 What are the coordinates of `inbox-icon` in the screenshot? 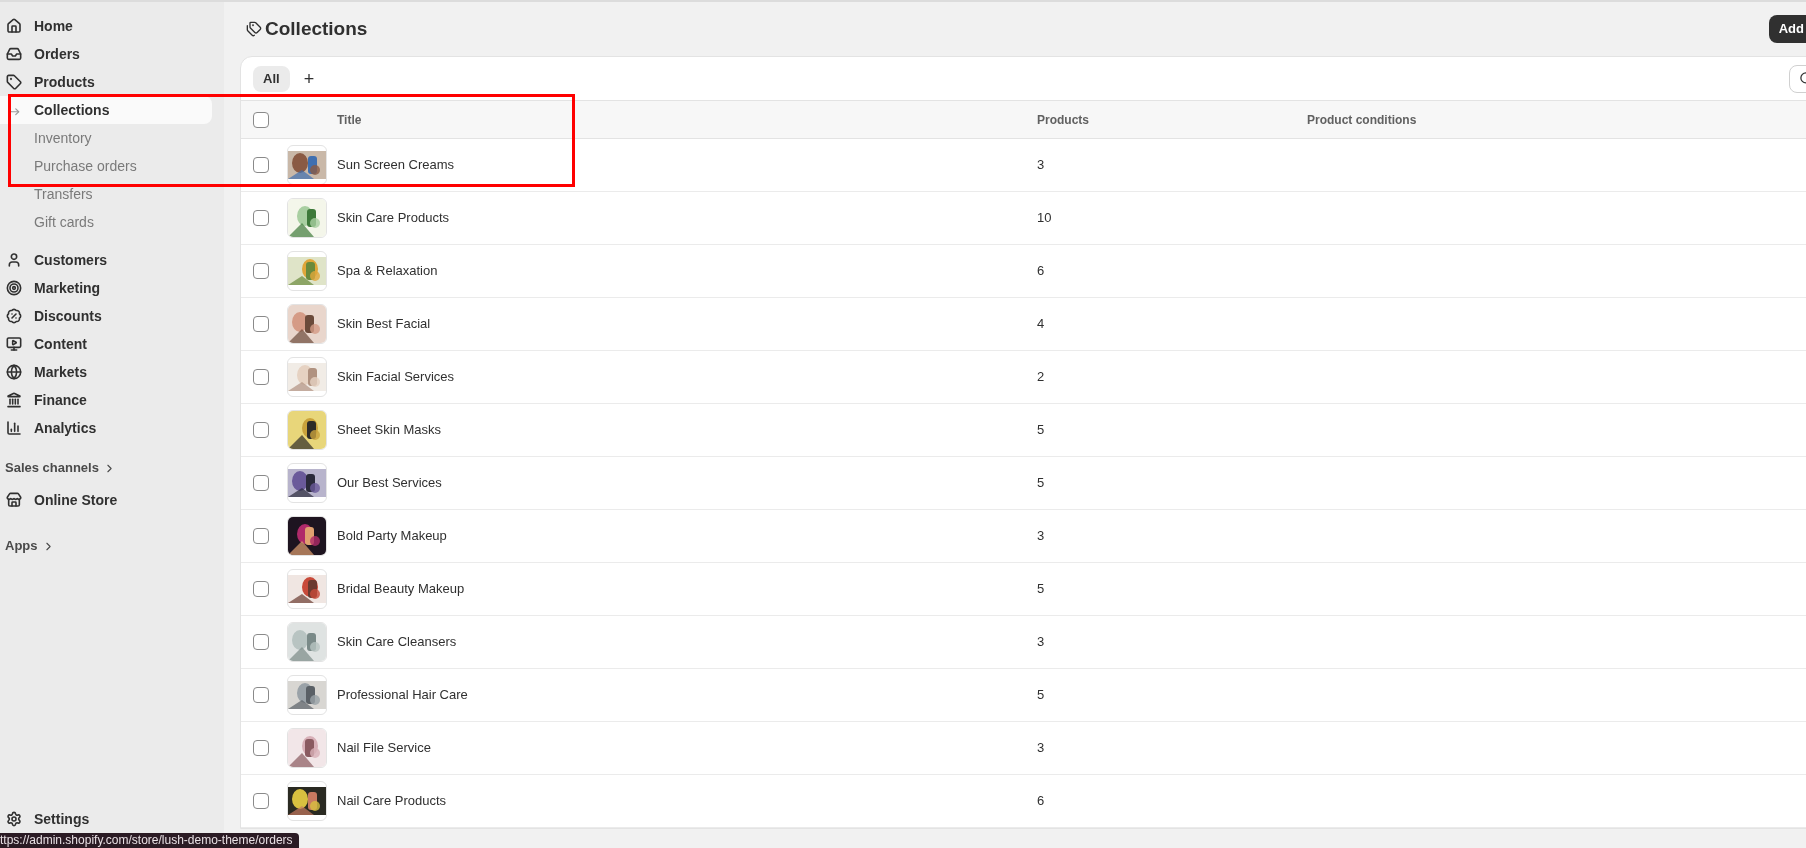 It's located at (14, 54).